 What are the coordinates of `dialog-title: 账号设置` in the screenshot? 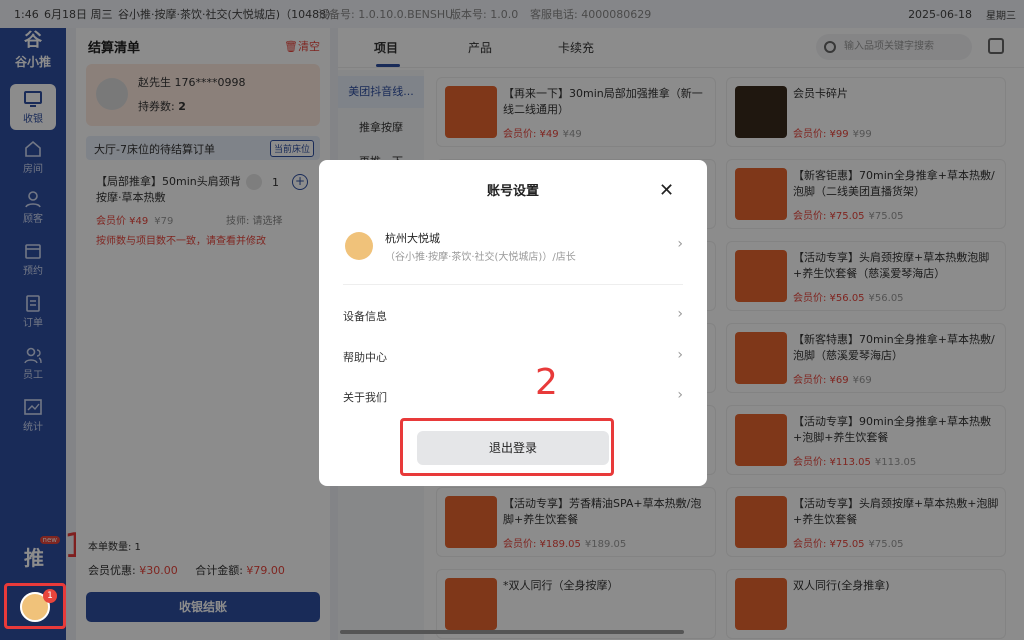 It's located at (512, 191).